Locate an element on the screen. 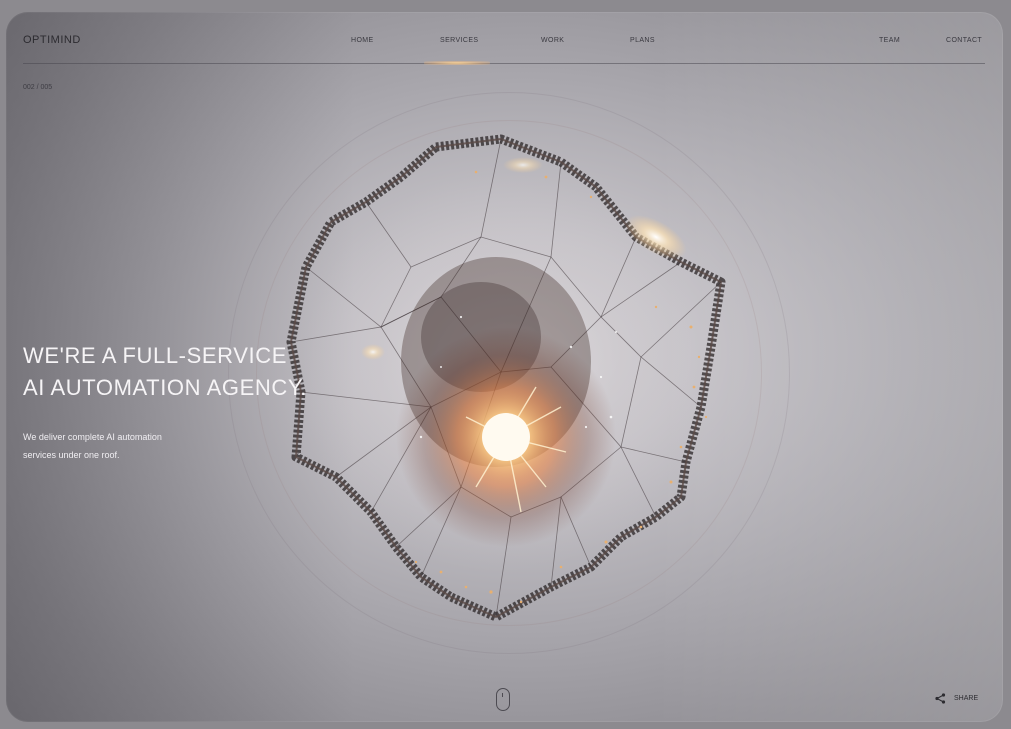 This screenshot has height=729, width=1011. hero-headline-line2: AI AUTOMATION AGENCY. is located at coordinates (165, 387).